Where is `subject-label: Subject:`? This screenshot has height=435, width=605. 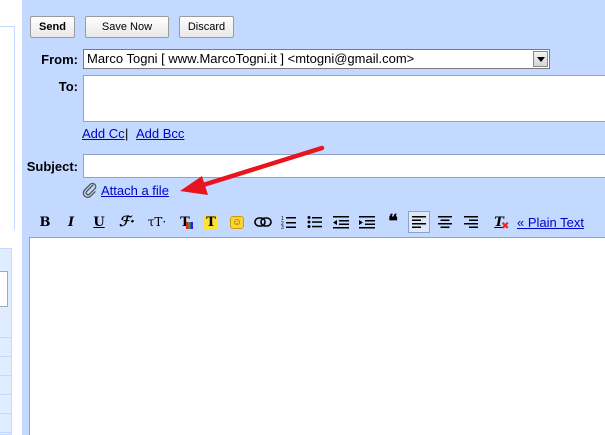
subject-label: Subject: is located at coordinates (52, 166).